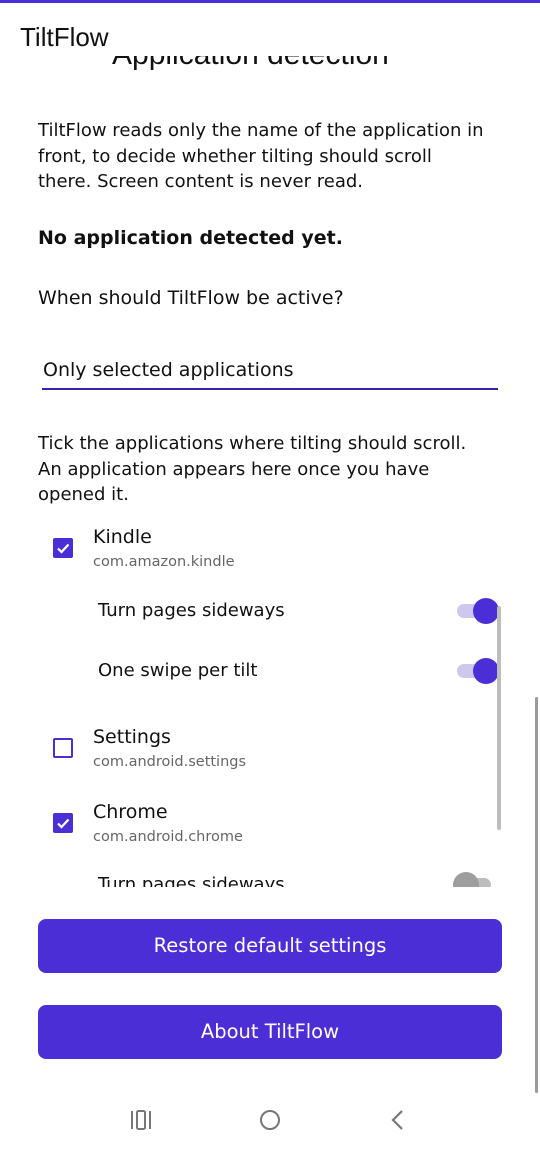  I want to click on active-mode-select: Only selected applications, so click(270, 373).